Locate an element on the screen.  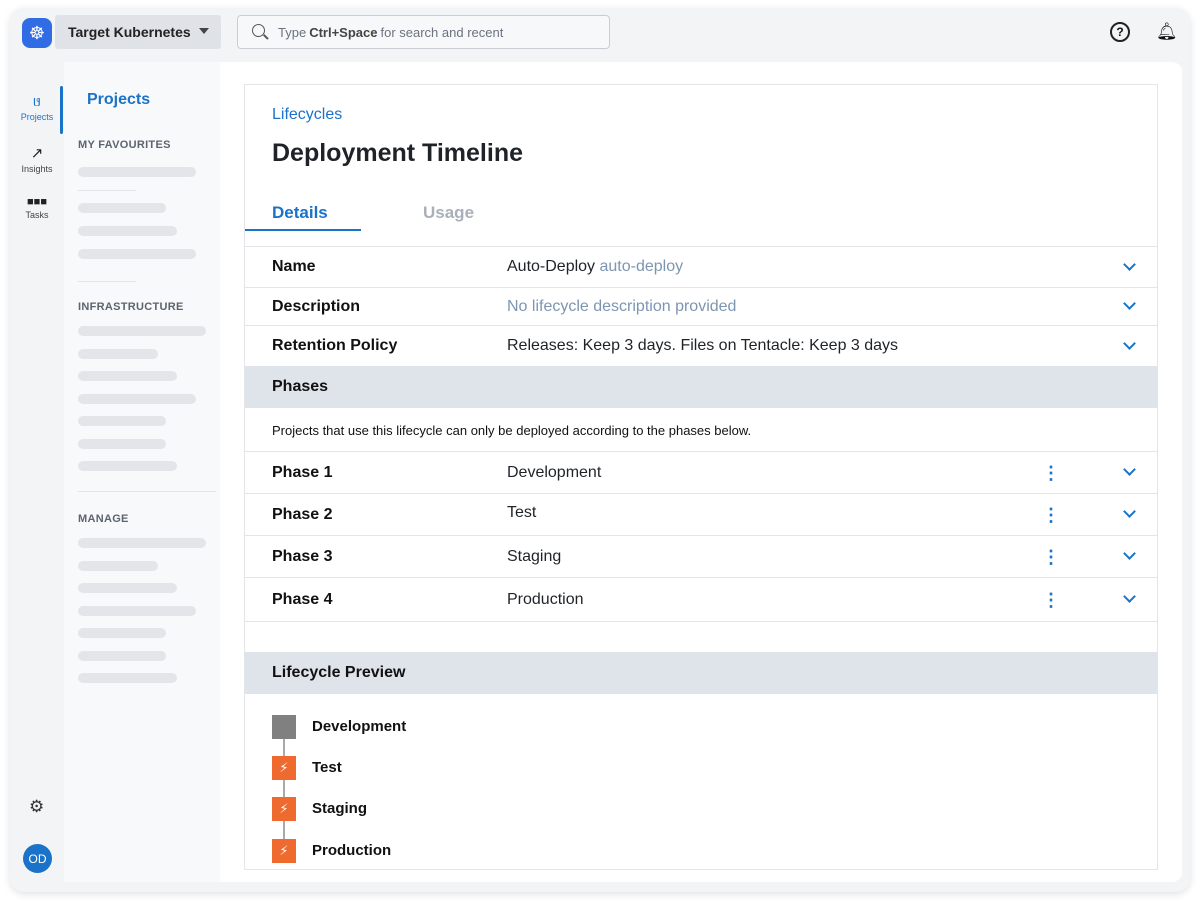
name-row: Name Auto-Deploy auto-deploy is located at coordinates (701, 267).